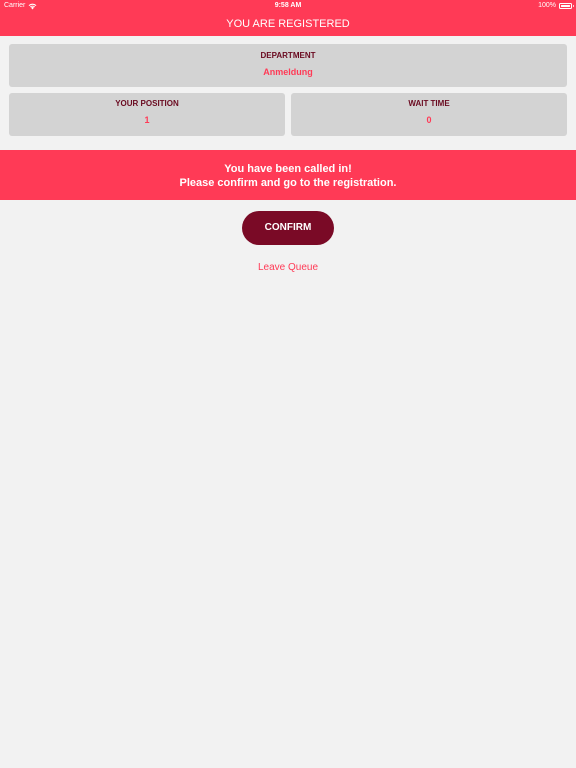  I want to click on department-value: Anmeldung, so click(288, 72).